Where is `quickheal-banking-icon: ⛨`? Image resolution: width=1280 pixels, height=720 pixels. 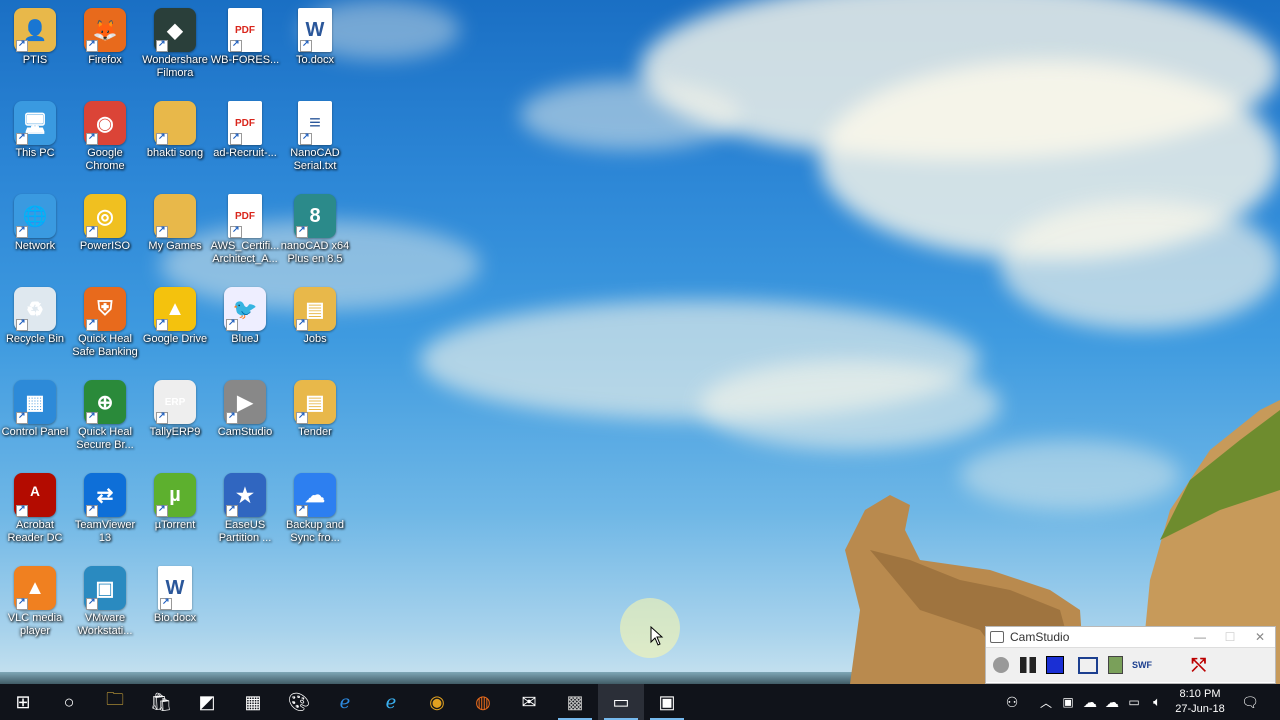
quickheal-banking-icon: ⛨ is located at coordinates (105, 309).